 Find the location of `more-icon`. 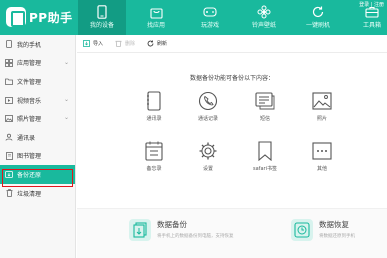

more-icon is located at coordinates (322, 151).